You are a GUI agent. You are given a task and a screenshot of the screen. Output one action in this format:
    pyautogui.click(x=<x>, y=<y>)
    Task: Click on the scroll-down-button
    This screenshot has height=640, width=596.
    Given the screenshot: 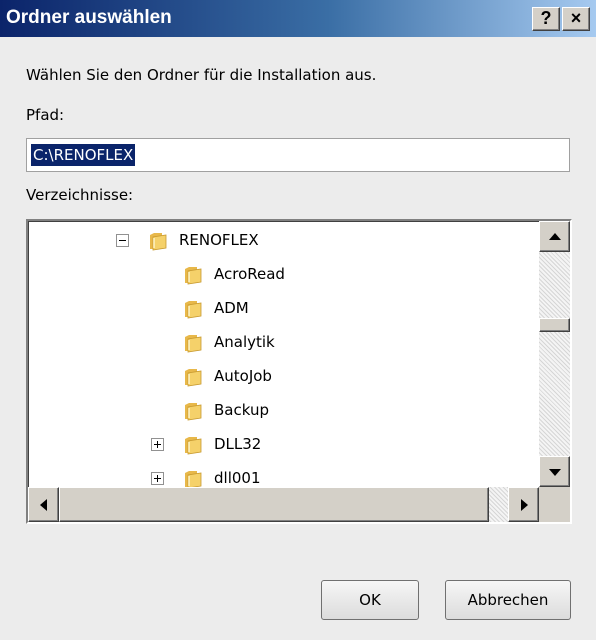 What is the action you would take?
    pyautogui.click(x=554, y=471)
    